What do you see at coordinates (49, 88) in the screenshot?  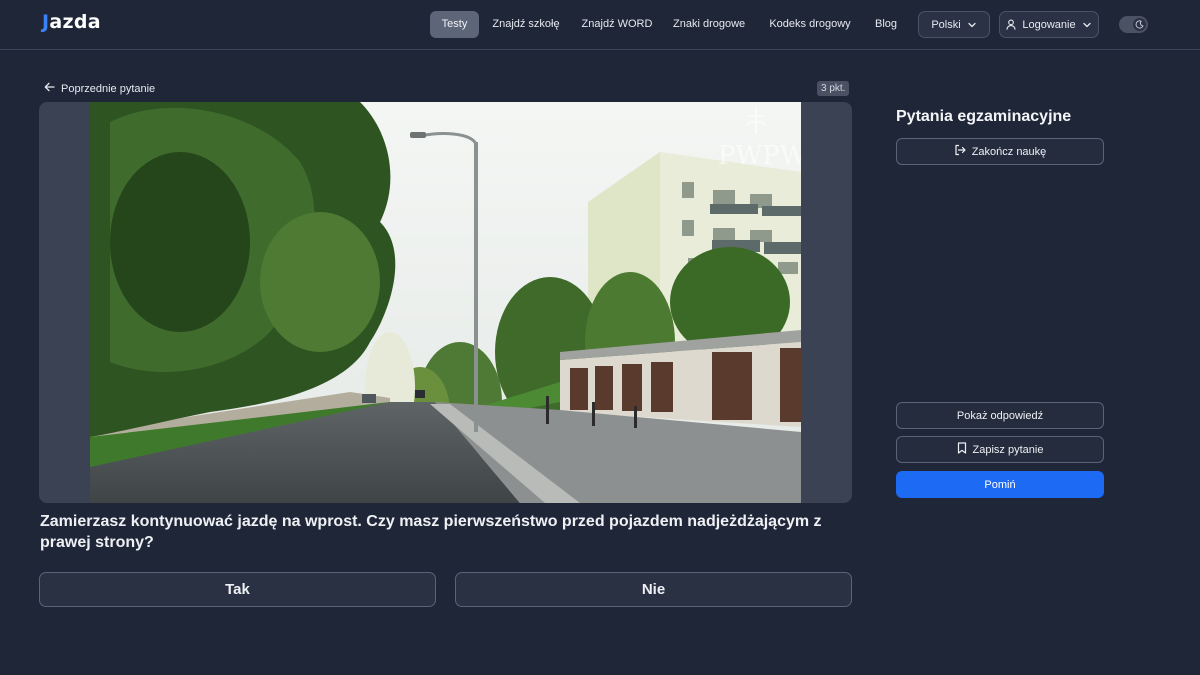 I see `arrow-left-icon` at bounding box center [49, 88].